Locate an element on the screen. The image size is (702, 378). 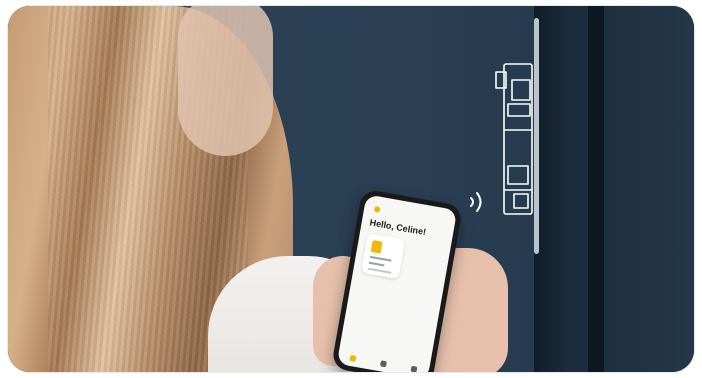
face-cheek is located at coordinates (225, 81).